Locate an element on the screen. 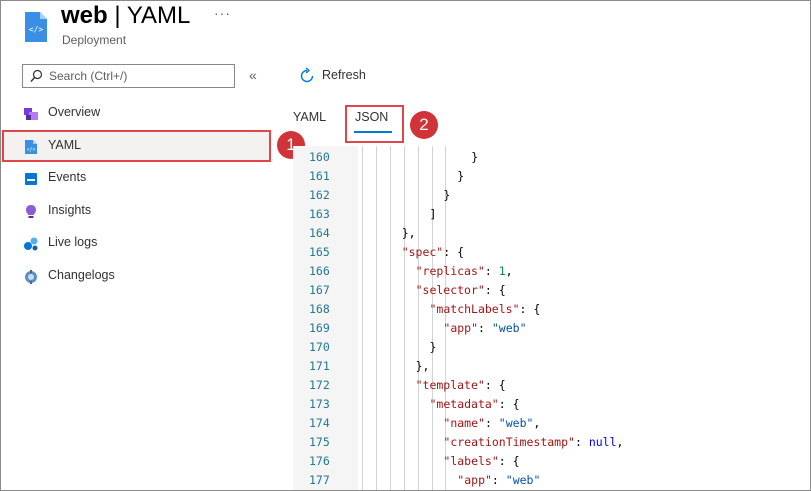  sidebar-item-label: Insights is located at coordinates (70, 209).